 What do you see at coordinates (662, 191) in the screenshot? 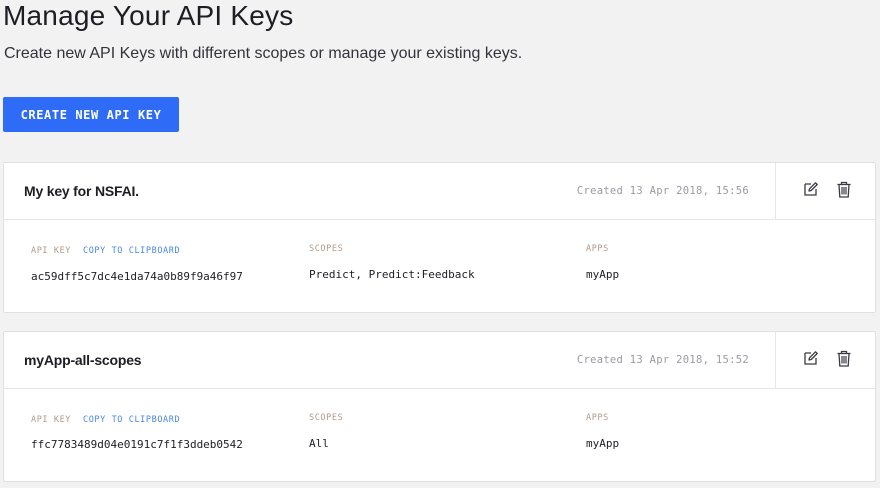
I see `created-timestamp: Created 13 Apr 2018, 15:56` at bounding box center [662, 191].